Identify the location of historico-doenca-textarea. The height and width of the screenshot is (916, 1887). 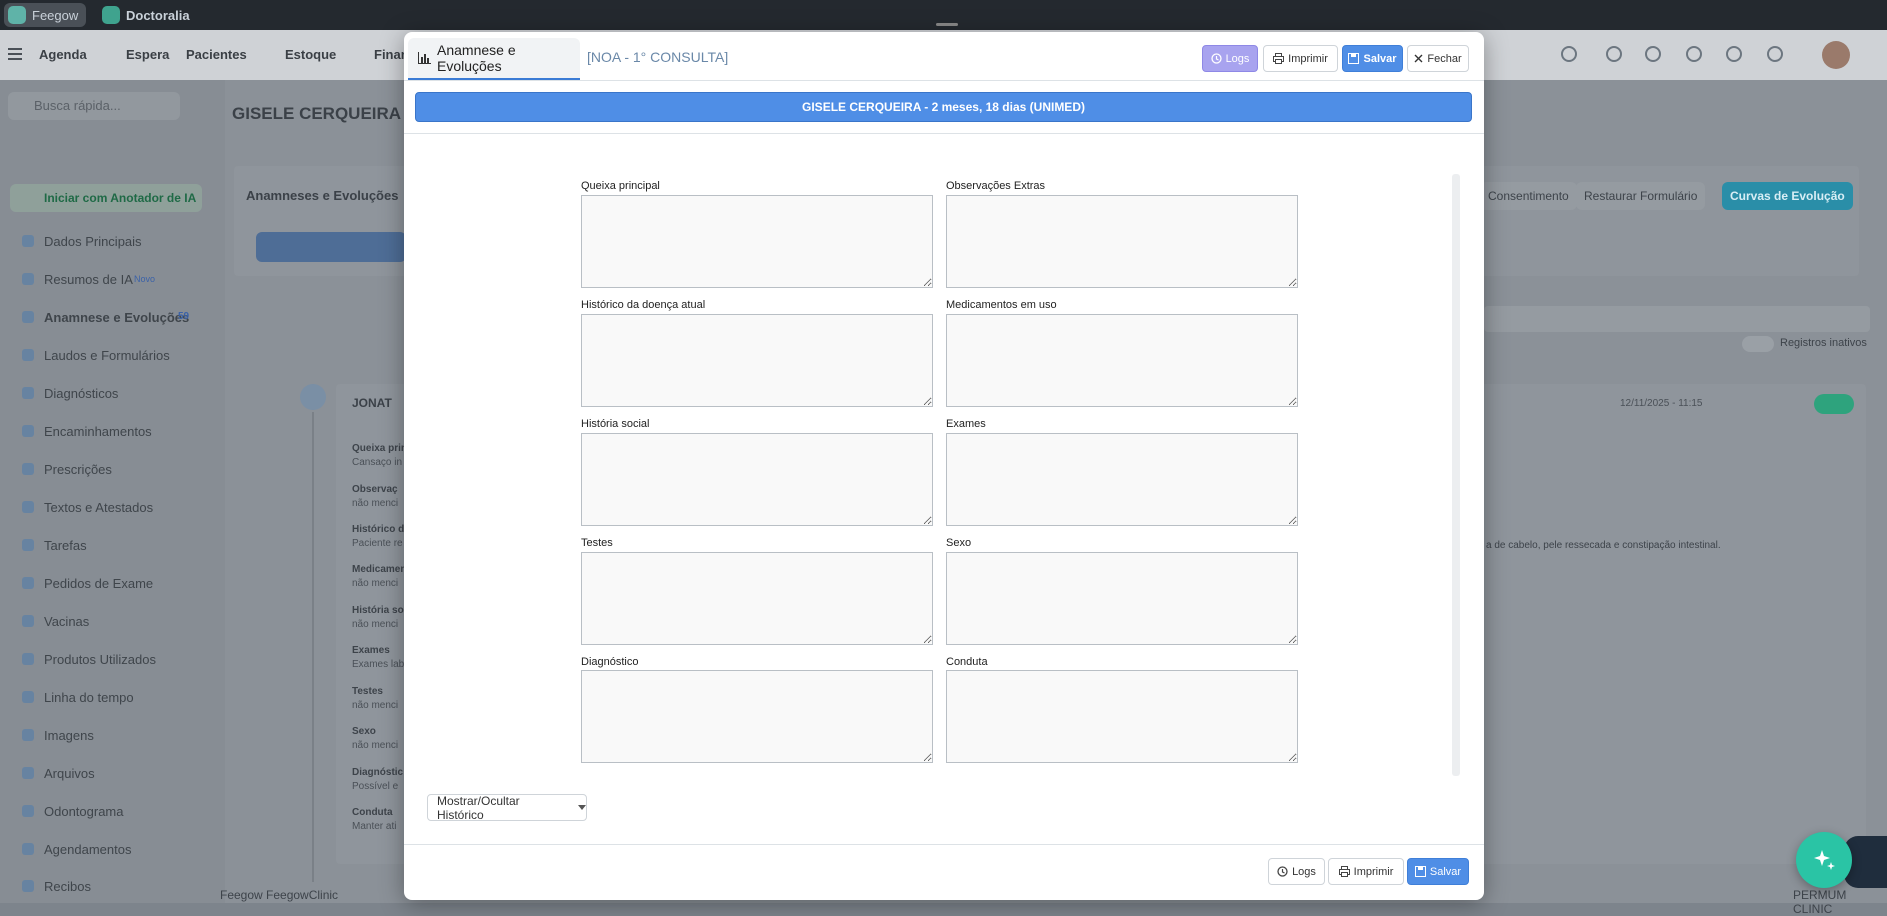
(757, 360).